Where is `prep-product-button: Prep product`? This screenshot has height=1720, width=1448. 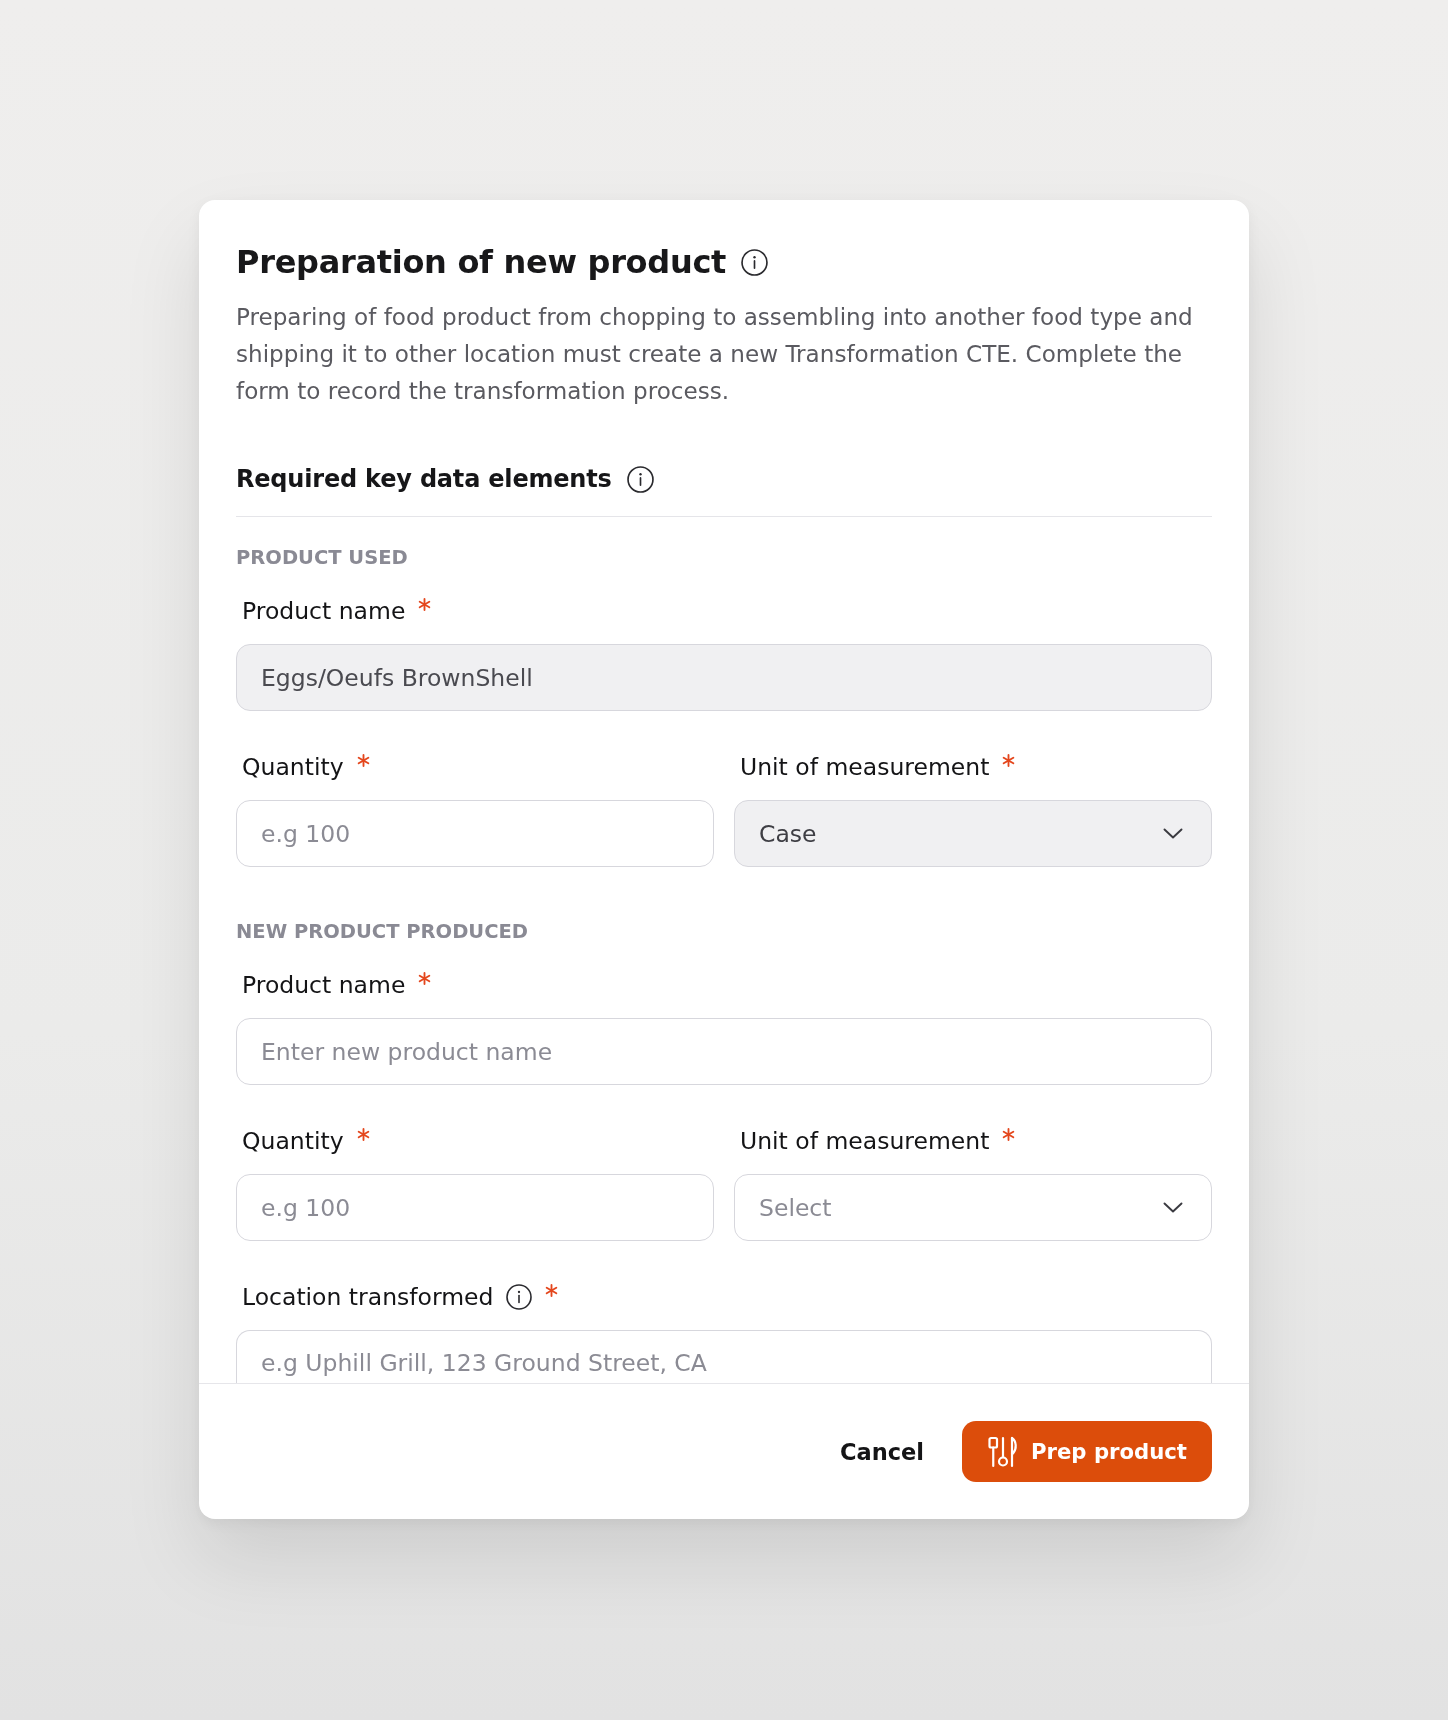 prep-product-button: Prep product is located at coordinates (1087, 1451).